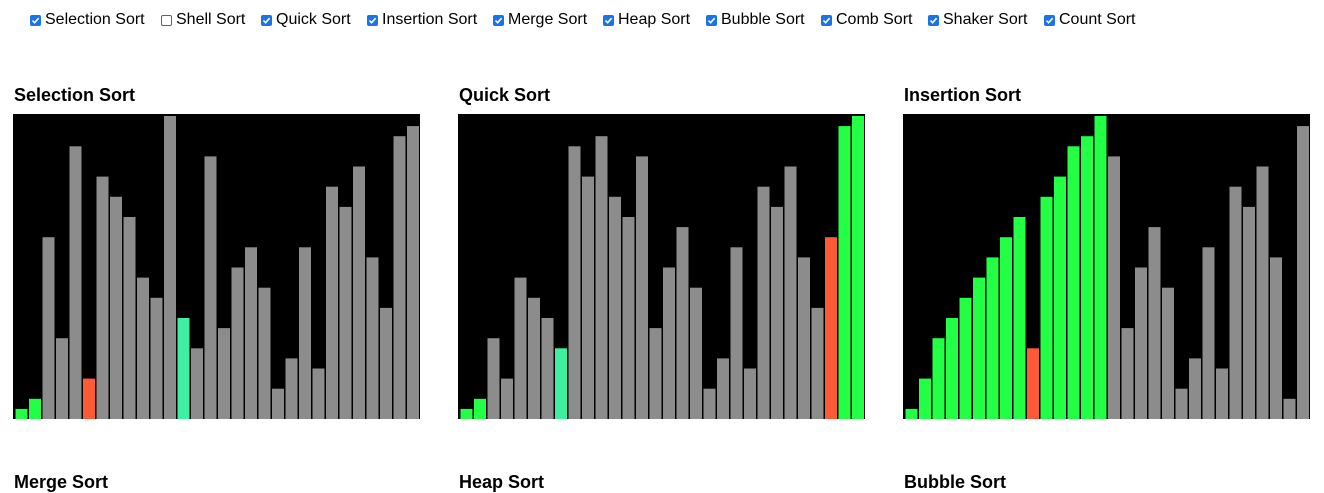  Describe the element at coordinates (1089, 20) in the screenshot. I see `checkbox-count-sort: Count Sort` at that location.